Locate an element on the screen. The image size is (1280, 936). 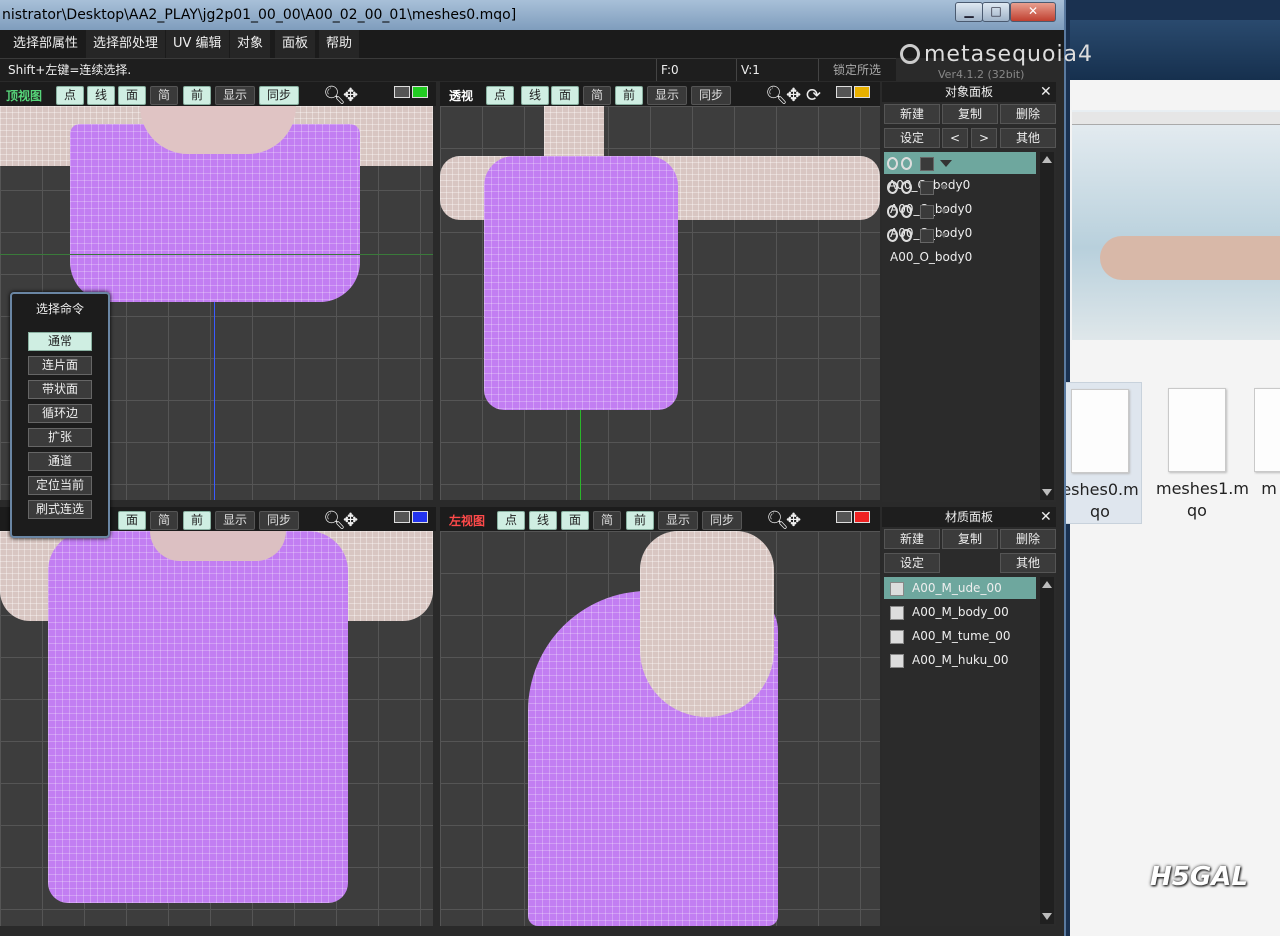
zoom-icon: 🔍︎ is located at coordinates (776, 95).